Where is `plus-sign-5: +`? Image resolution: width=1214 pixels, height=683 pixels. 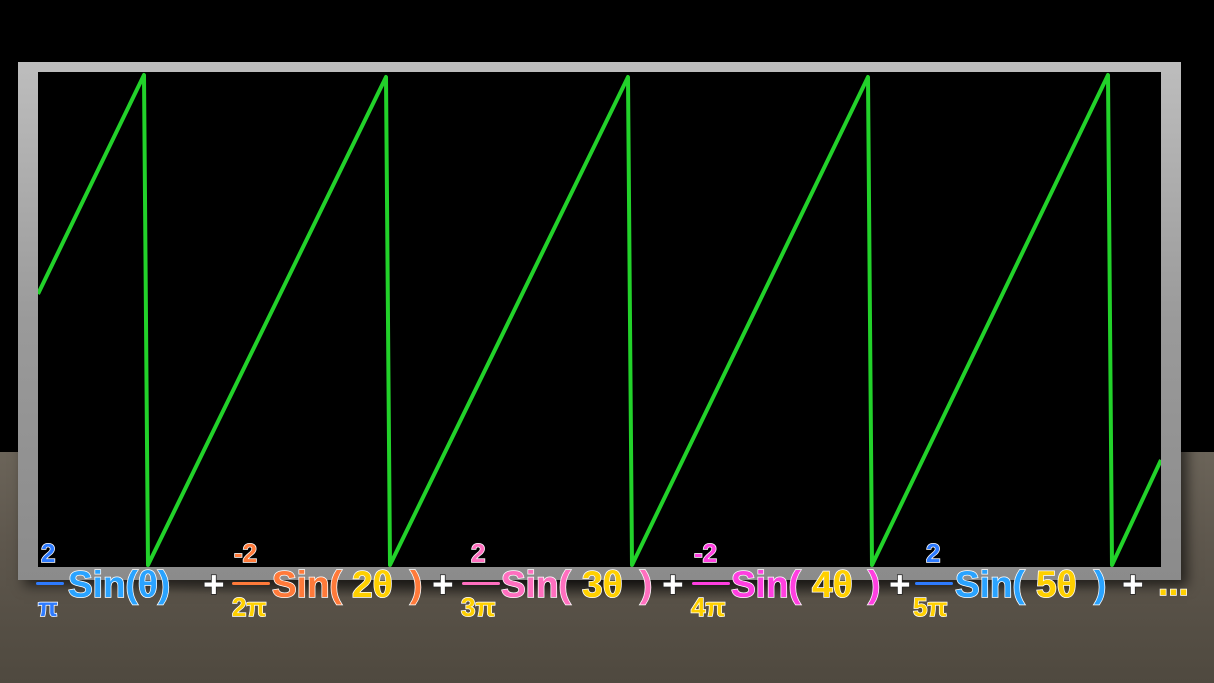
plus-sign-5: + is located at coordinates (1132, 584).